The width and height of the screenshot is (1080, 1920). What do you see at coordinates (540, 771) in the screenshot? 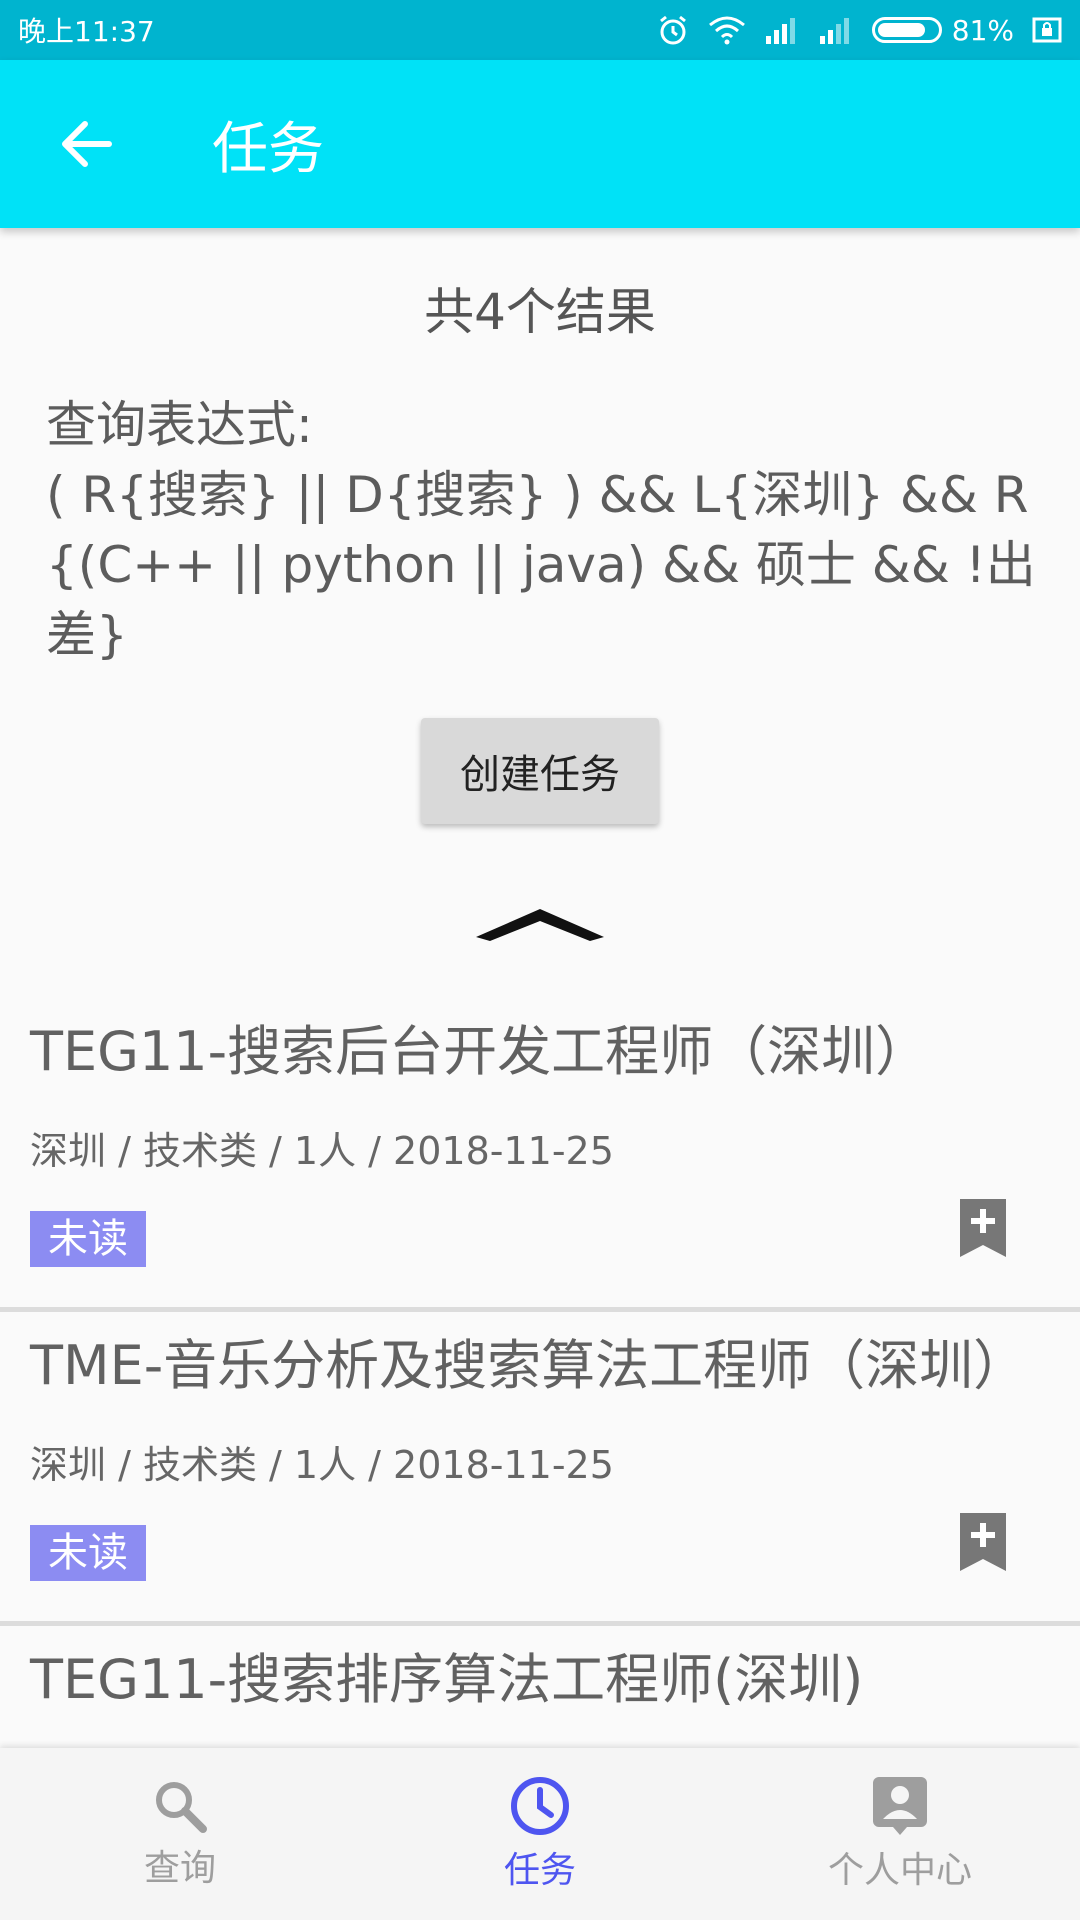
I see `create-task-button: 创建任务` at bounding box center [540, 771].